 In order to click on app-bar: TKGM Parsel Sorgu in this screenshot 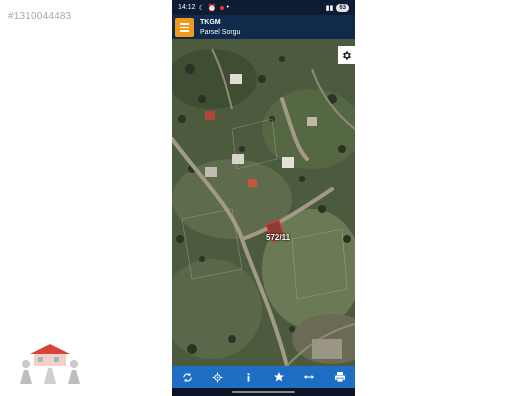, I will do `click(263, 27)`.